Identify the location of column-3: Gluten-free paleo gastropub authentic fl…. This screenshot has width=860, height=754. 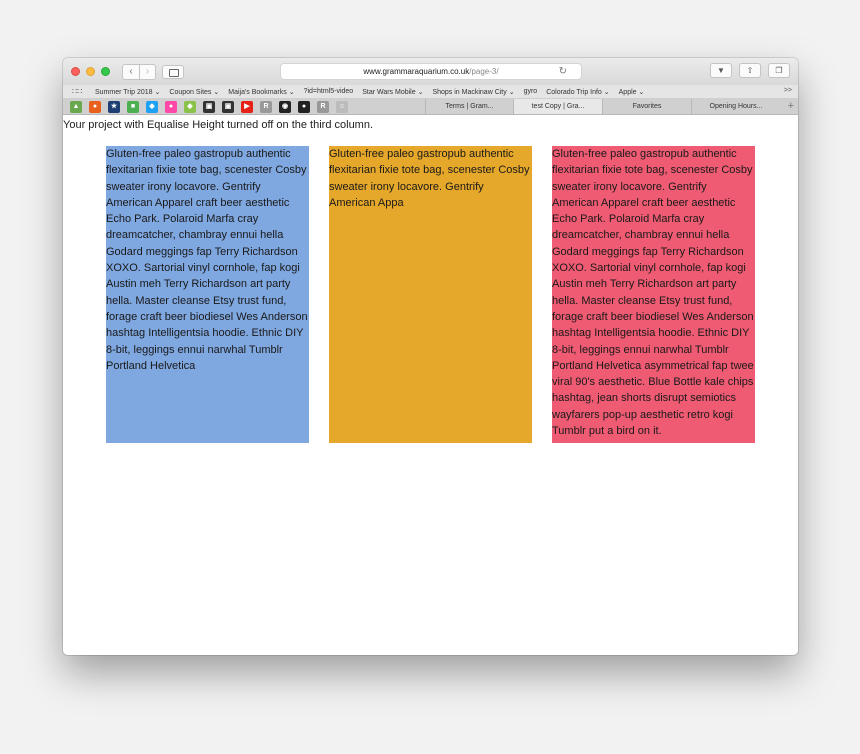
(653, 294).